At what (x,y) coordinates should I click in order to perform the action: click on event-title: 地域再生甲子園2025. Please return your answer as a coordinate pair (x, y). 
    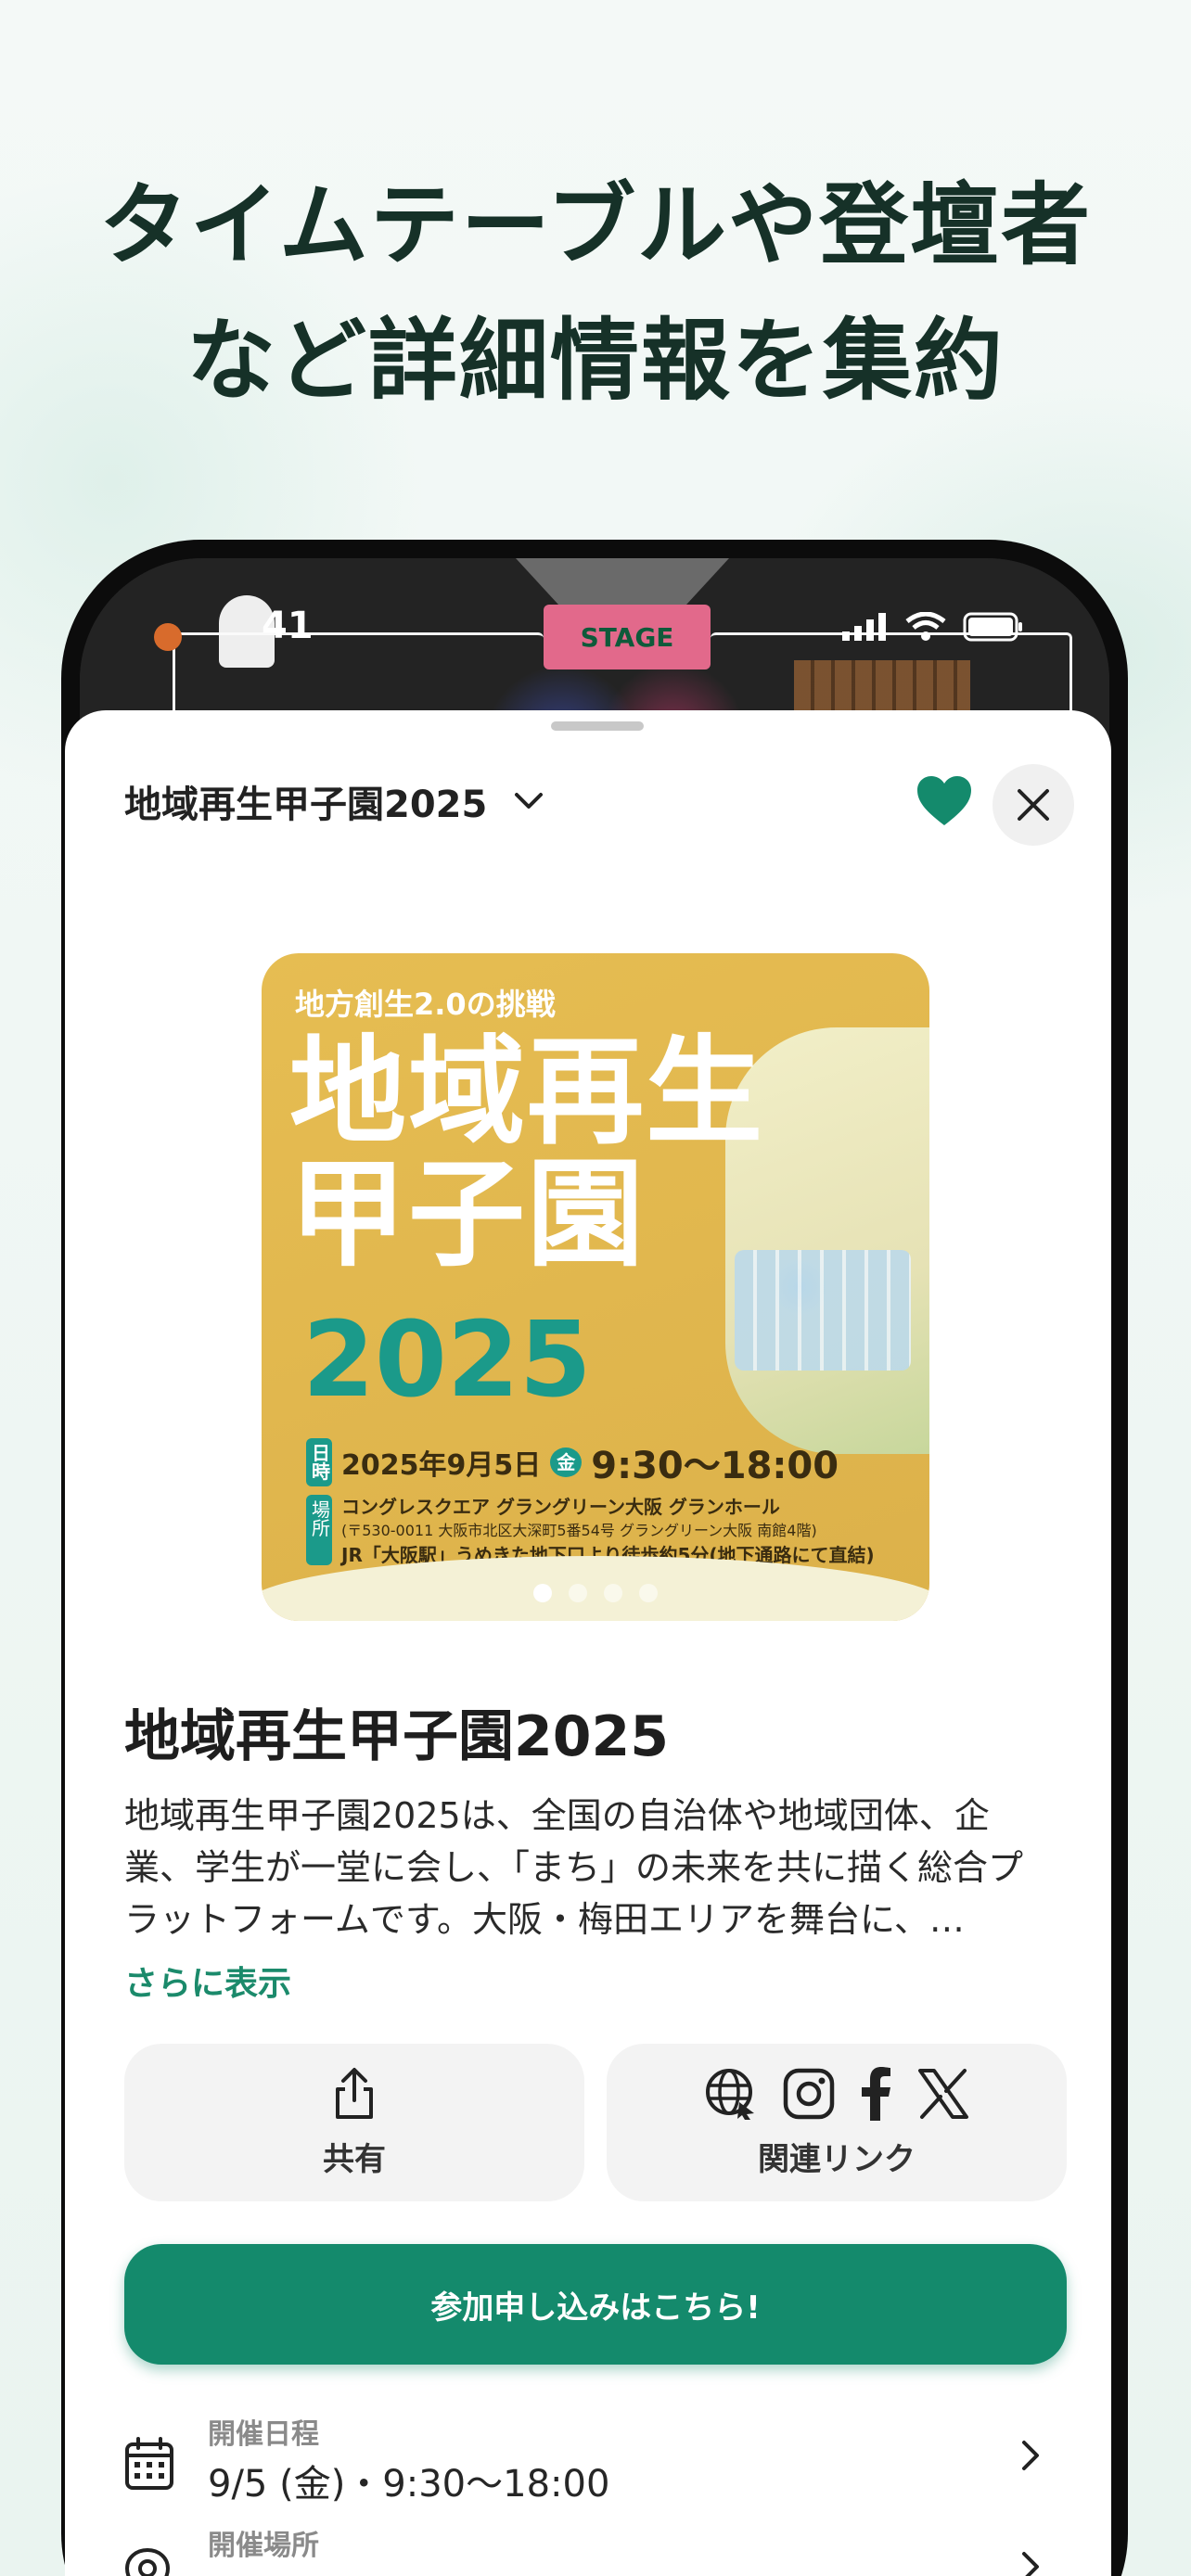
    Looking at the image, I should click on (396, 1736).